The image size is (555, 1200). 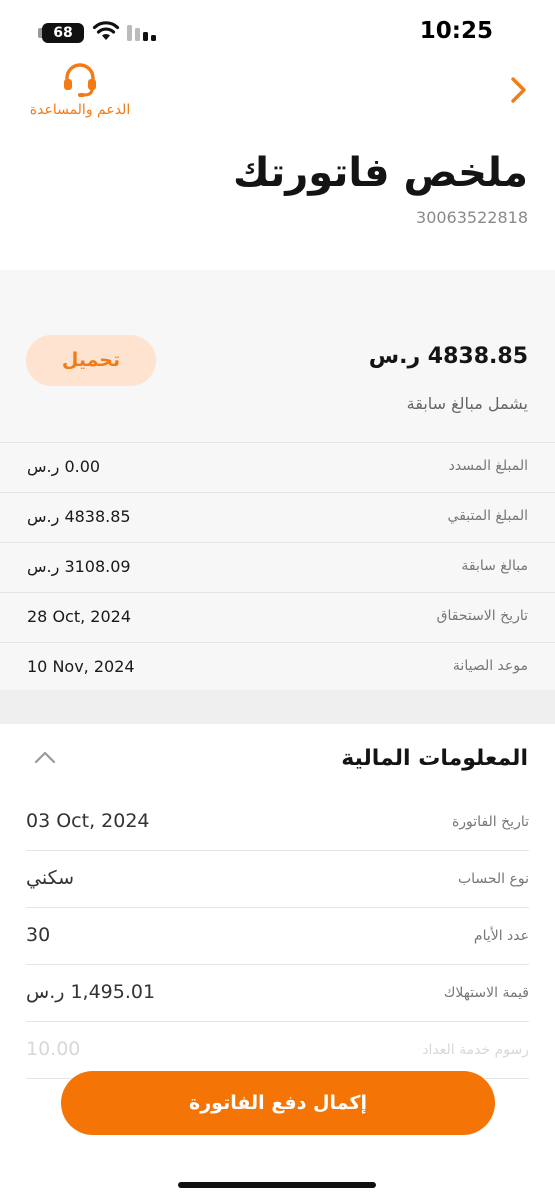 I want to click on invoice-number: 30063522818, so click(x=472, y=217).